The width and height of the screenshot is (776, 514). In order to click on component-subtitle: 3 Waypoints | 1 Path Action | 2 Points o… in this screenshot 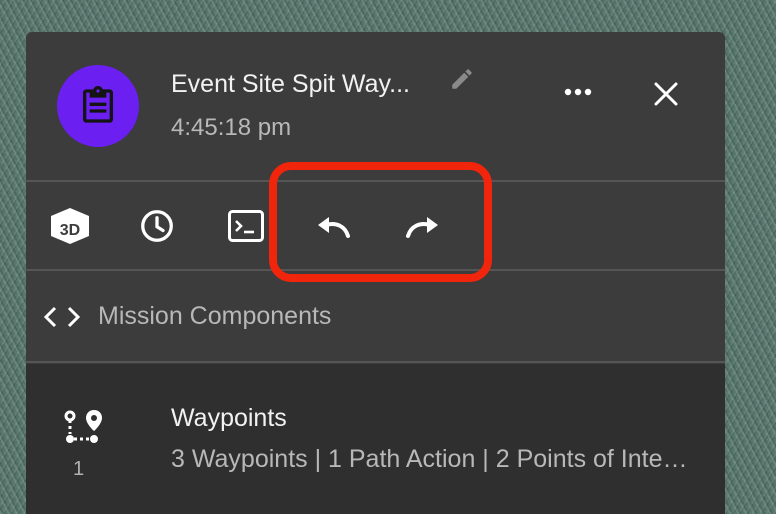, I will do `click(431, 459)`.